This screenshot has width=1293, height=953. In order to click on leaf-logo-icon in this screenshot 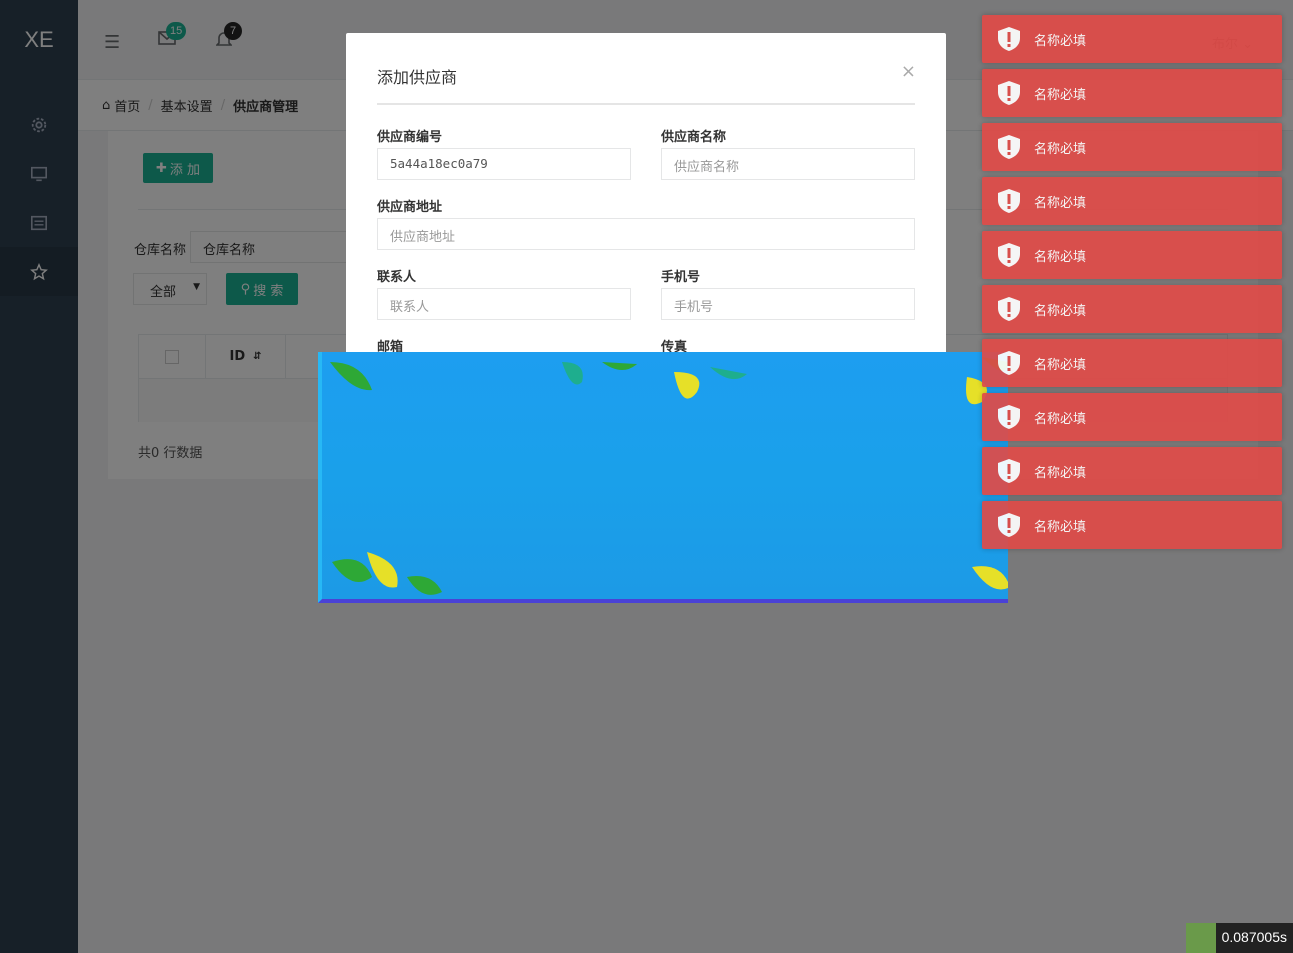, I will do `click(1200, 938)`.